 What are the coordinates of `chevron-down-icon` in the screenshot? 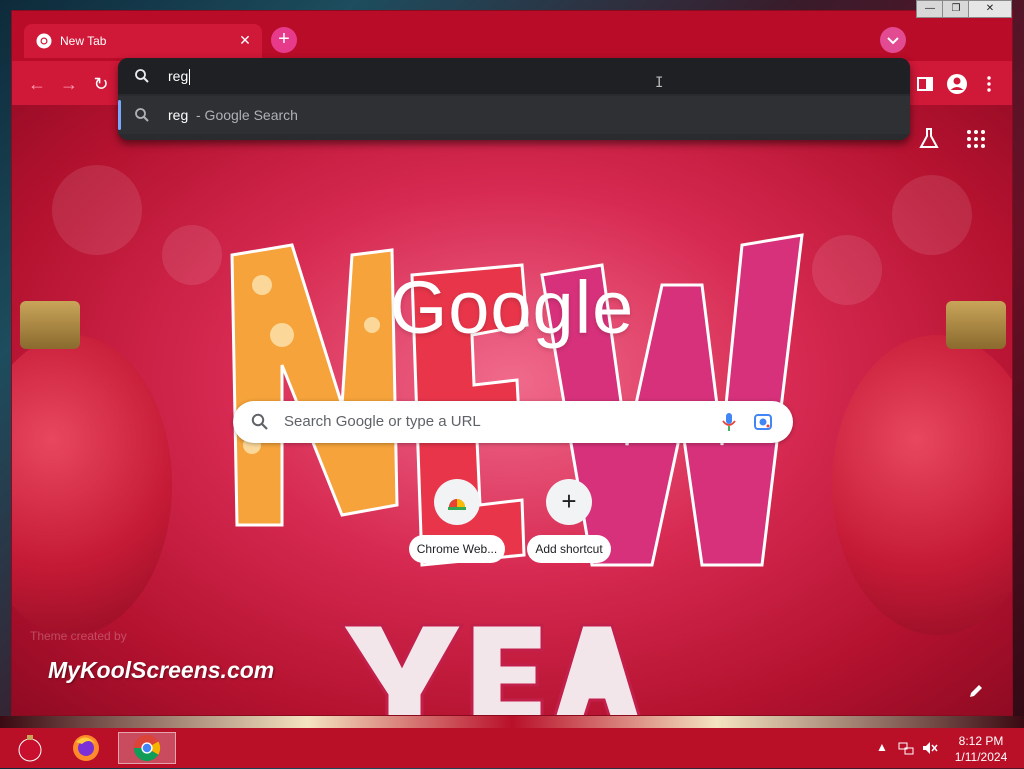 It's located at (893, 41).